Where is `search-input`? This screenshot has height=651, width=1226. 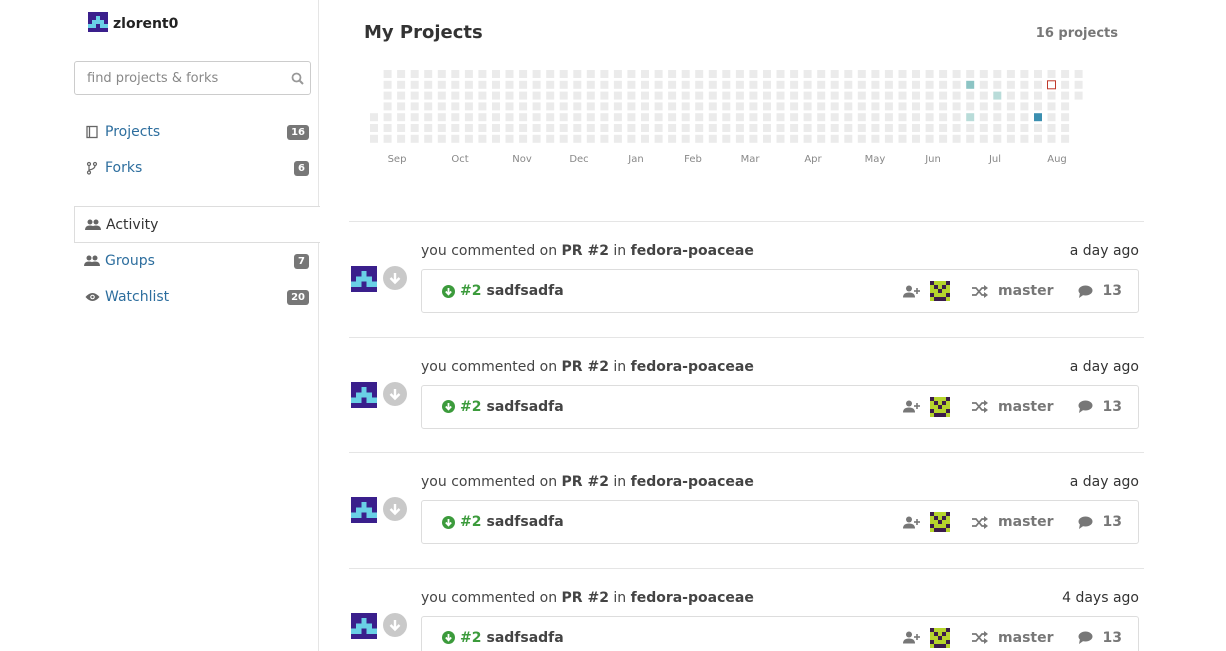
search-input is located at coordinates (179, 78).